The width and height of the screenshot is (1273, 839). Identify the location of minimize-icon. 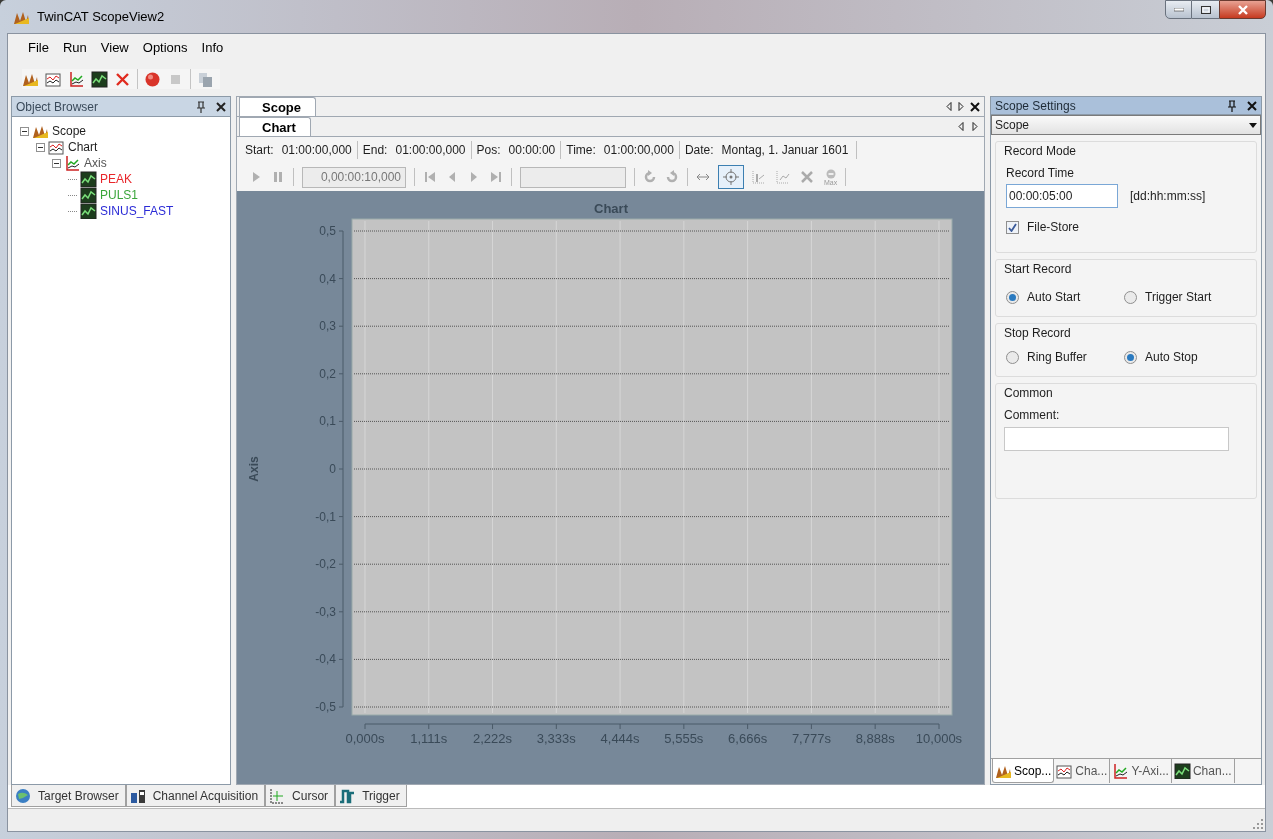
(1178, 9).